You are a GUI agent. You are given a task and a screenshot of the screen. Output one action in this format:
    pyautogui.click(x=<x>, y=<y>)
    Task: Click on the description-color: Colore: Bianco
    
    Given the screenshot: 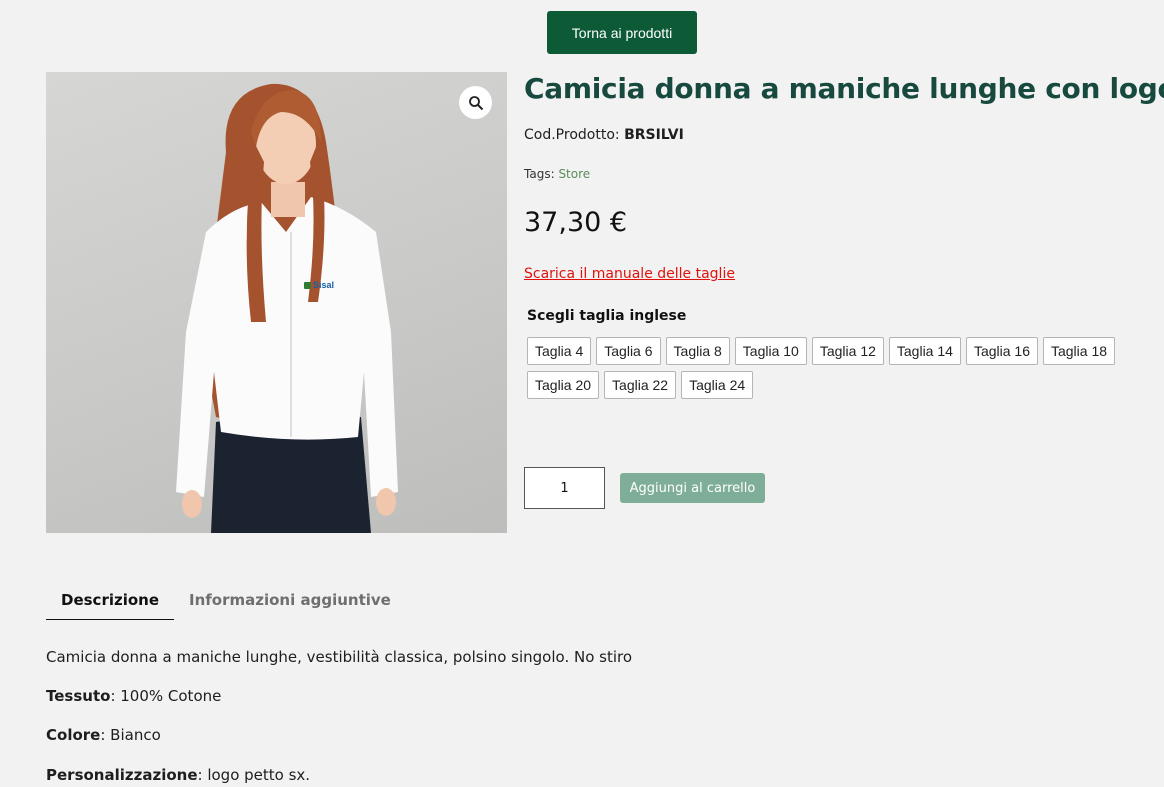 What is the action you would take?
    pyautogui.click(x=103, y=735)
    